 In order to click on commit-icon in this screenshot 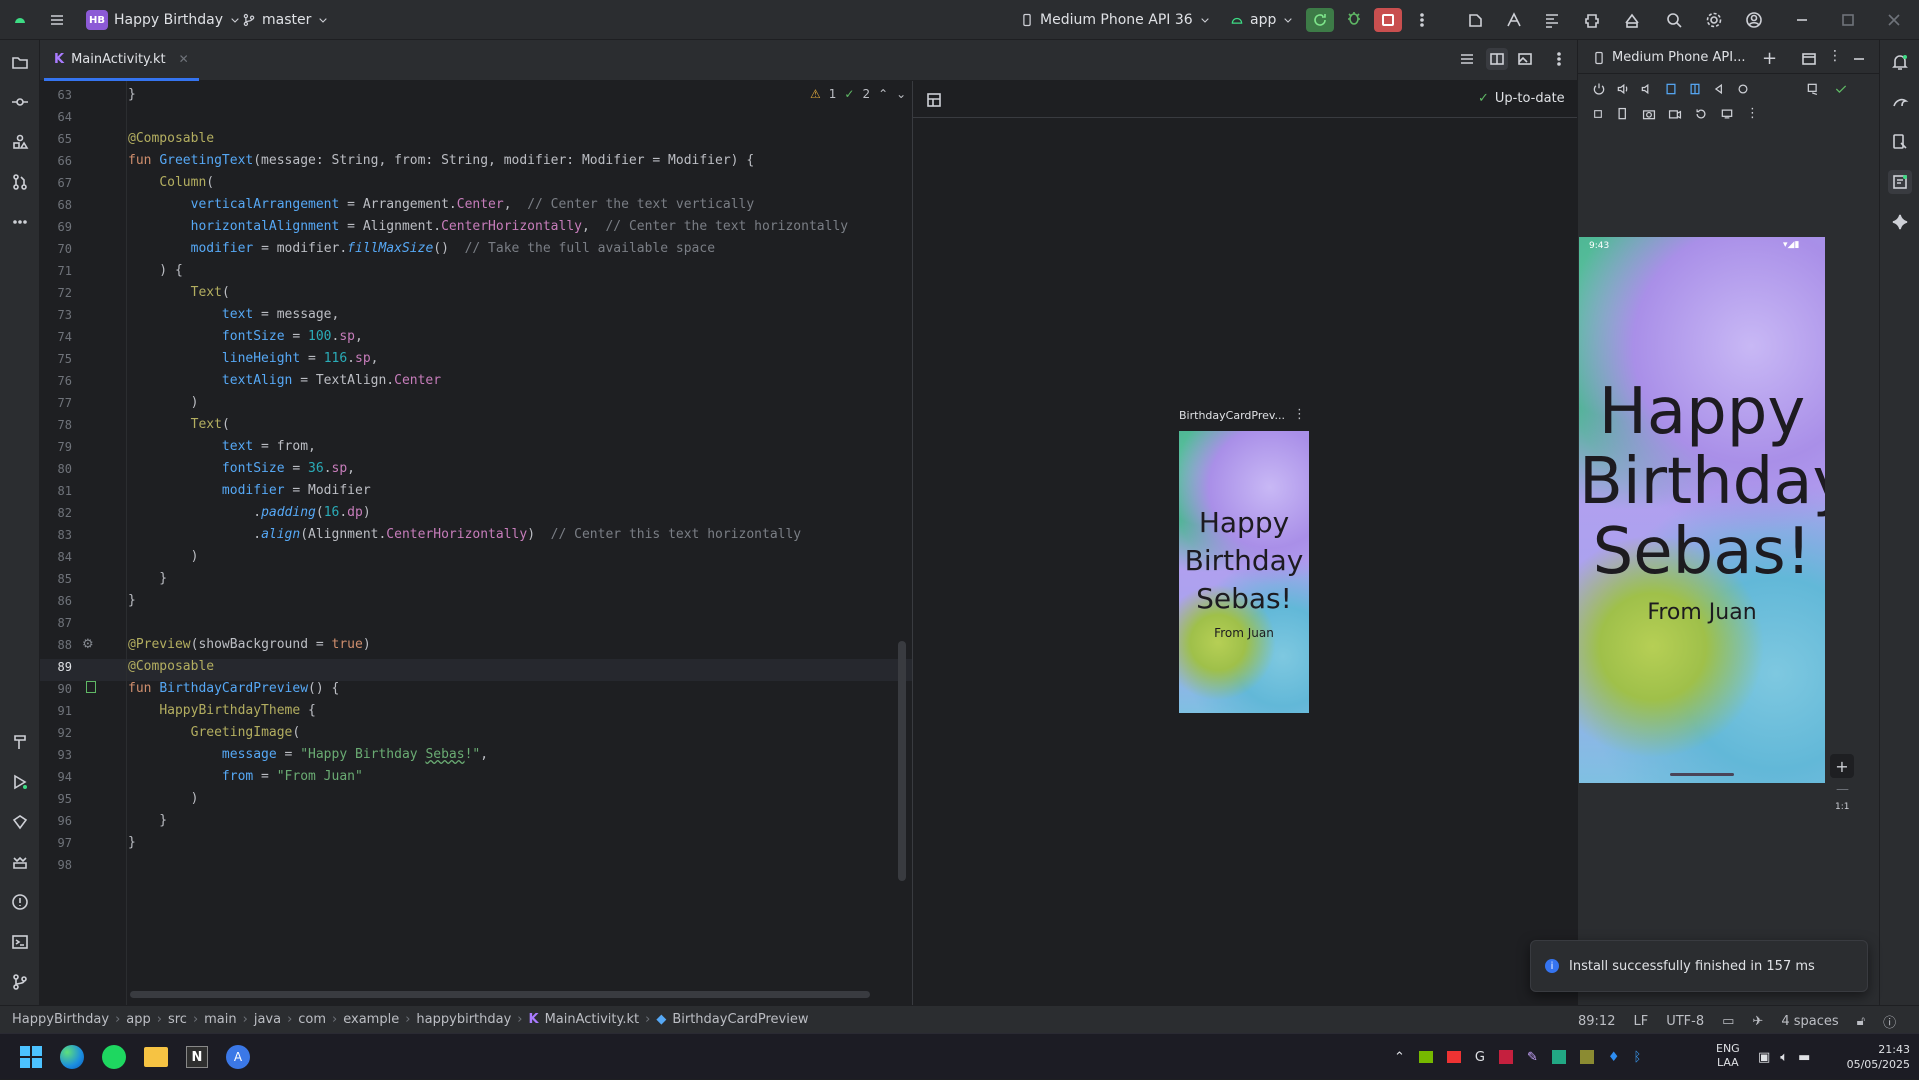, I will do `click(20, 102)`.